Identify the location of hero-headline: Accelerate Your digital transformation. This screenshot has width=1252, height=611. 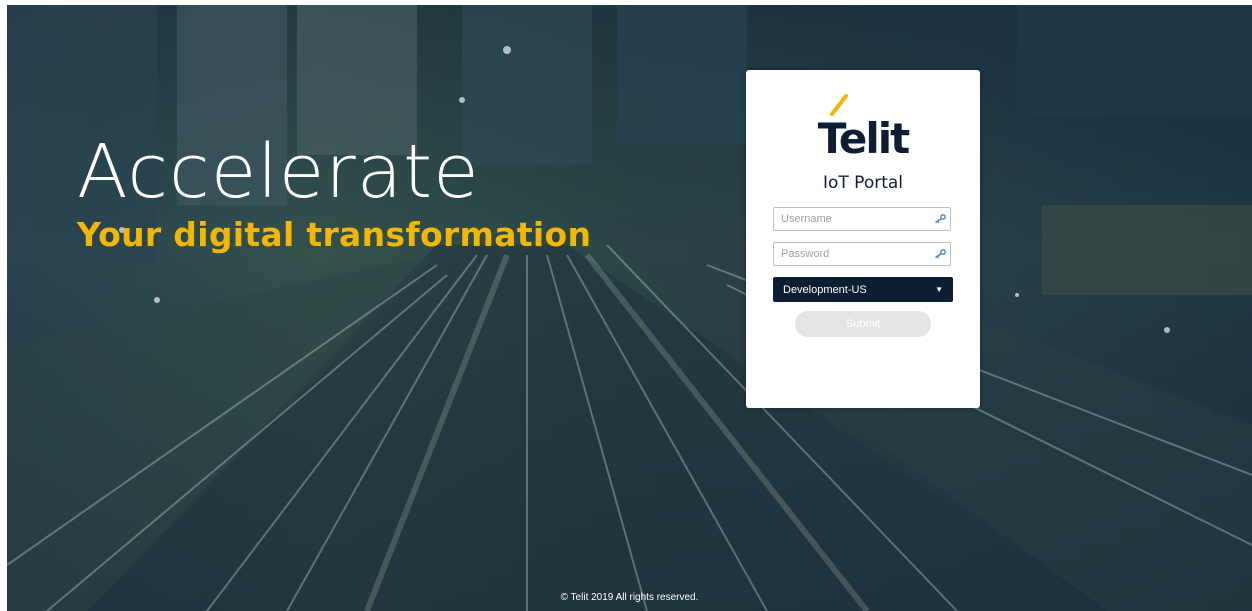
(334, 194).